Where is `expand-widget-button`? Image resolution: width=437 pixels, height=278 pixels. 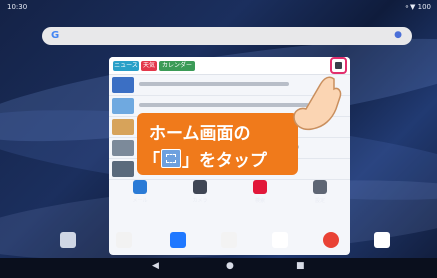
expand-widget-button is located at coordinates (338, 65).